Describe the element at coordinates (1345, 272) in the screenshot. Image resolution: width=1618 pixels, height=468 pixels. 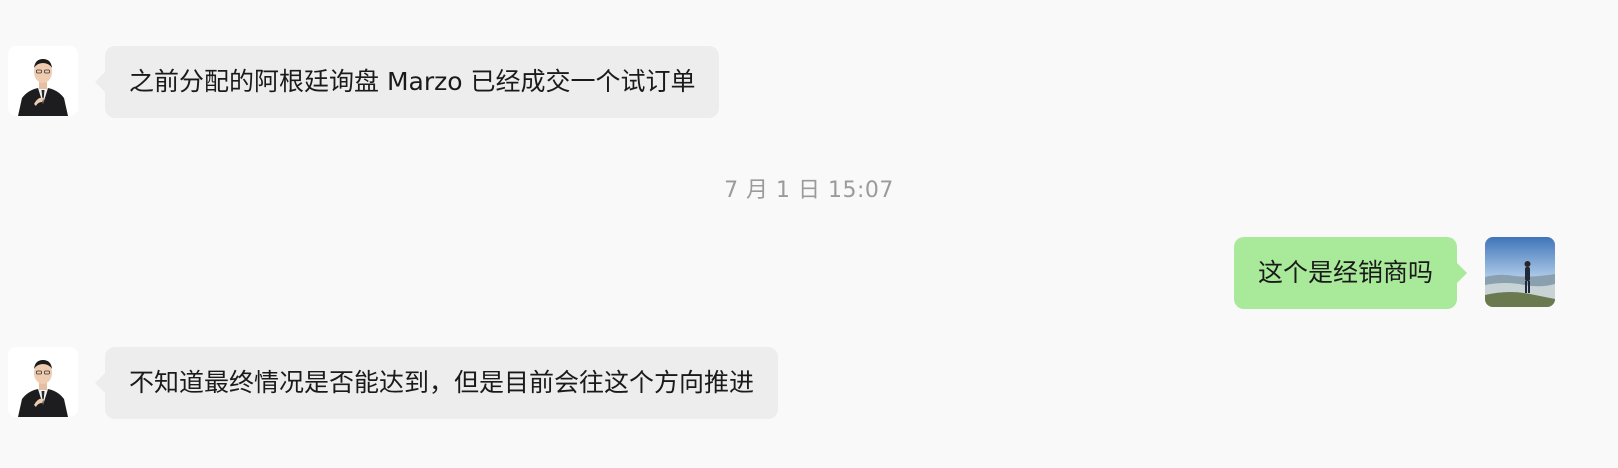
I see `message-text: 这个是经销商吗` at that location.